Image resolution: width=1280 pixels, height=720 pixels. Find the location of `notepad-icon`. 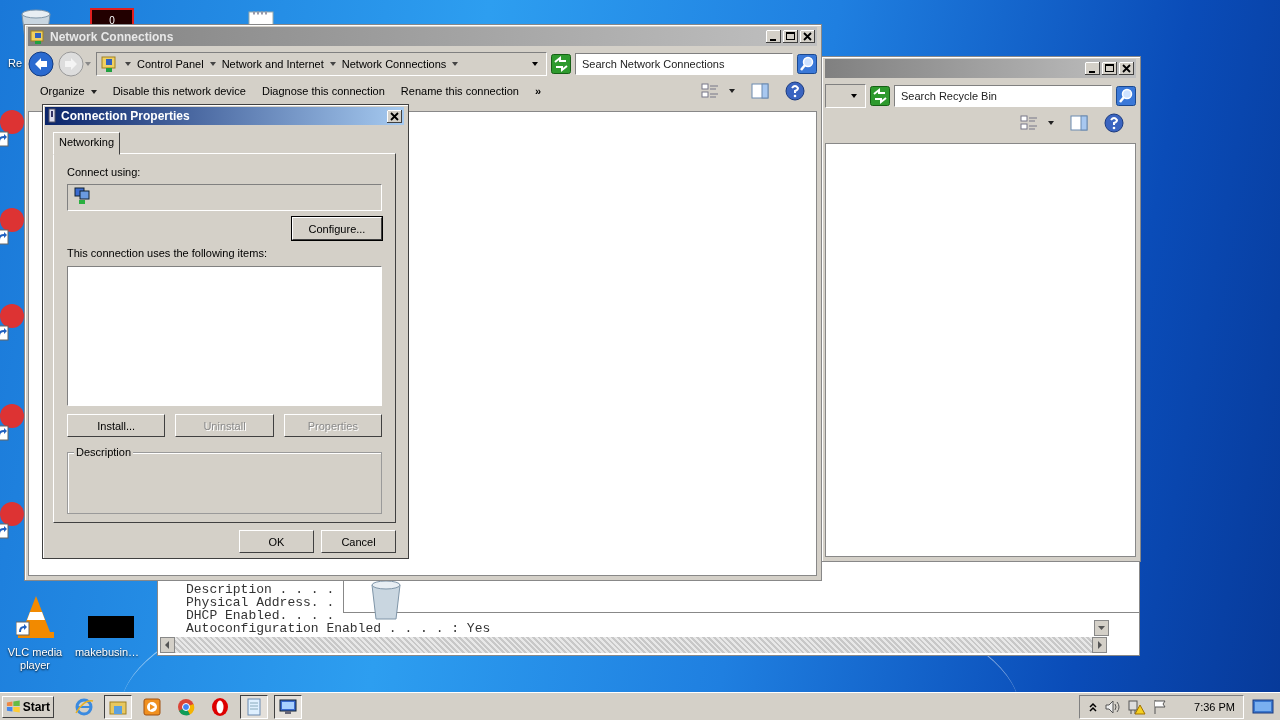

notepad-icon is located at coordinates (254, 706).